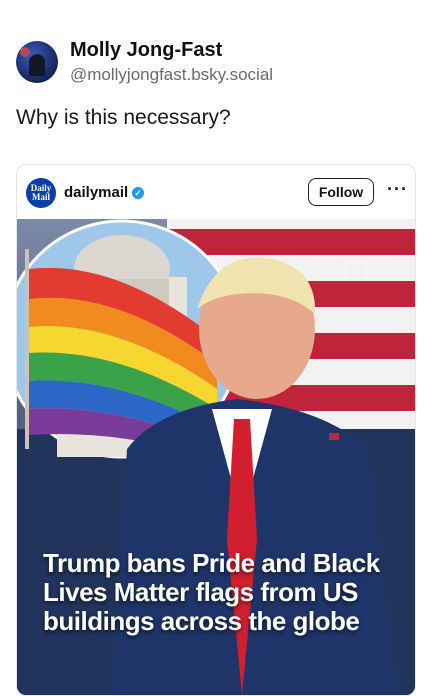  What do you see at coordinates (123, 117) in the screenshot?
I see `post-text: Why is this necessary?` at bounding box center [123, 117].